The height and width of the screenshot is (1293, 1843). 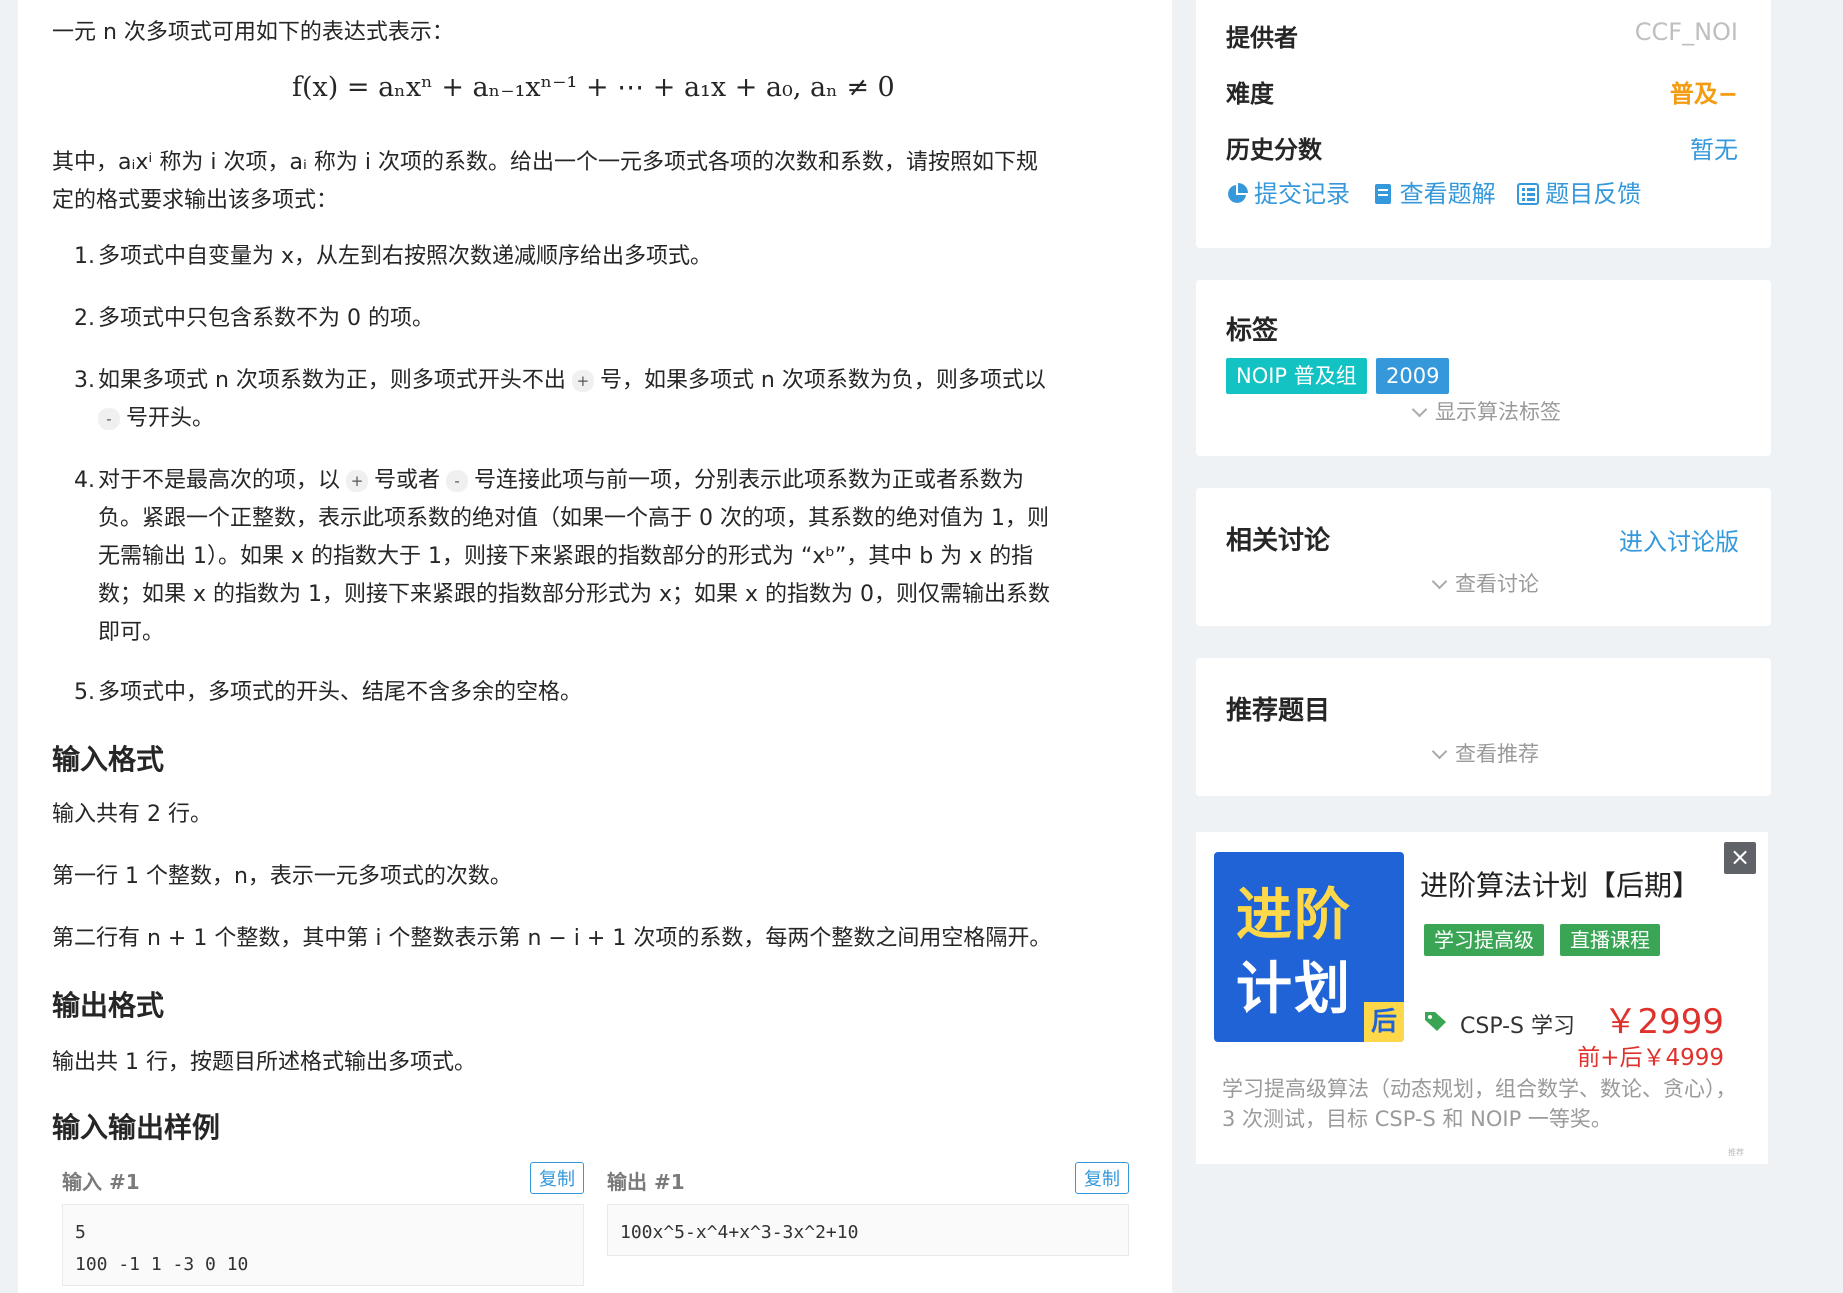 I want to click on document-icon, so click(x=1382, y=194).